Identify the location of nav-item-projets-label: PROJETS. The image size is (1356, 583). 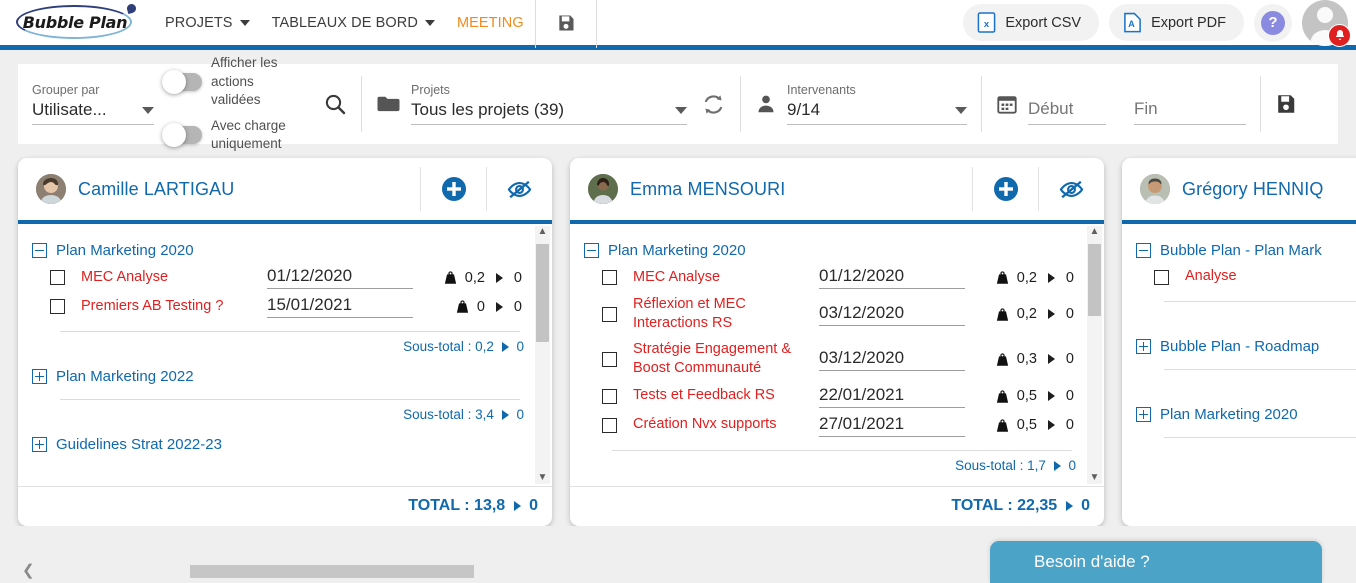
(199, 22).